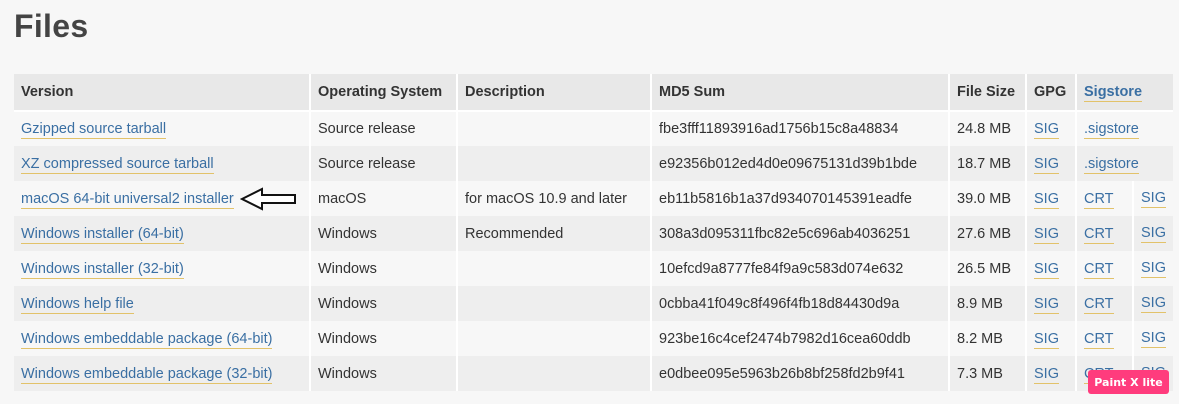 The image size is (1179, 404). I want to click on download-link: macOS 64-bit universal2 installer, so click(127, 199).